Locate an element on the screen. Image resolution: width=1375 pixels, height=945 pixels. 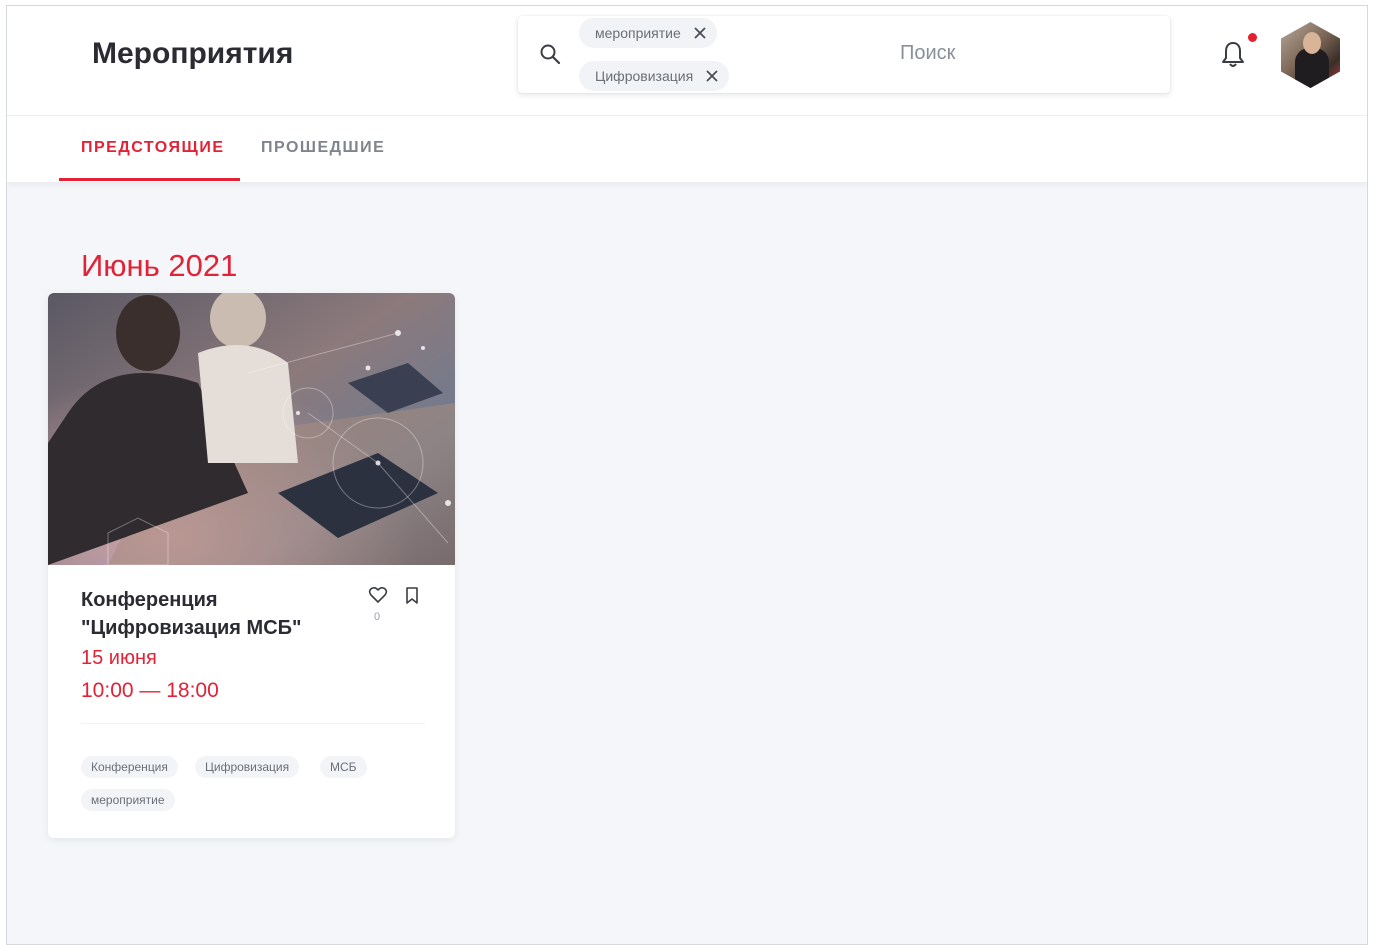
event-tag: мероприятие is located at coordinates (128, 800).